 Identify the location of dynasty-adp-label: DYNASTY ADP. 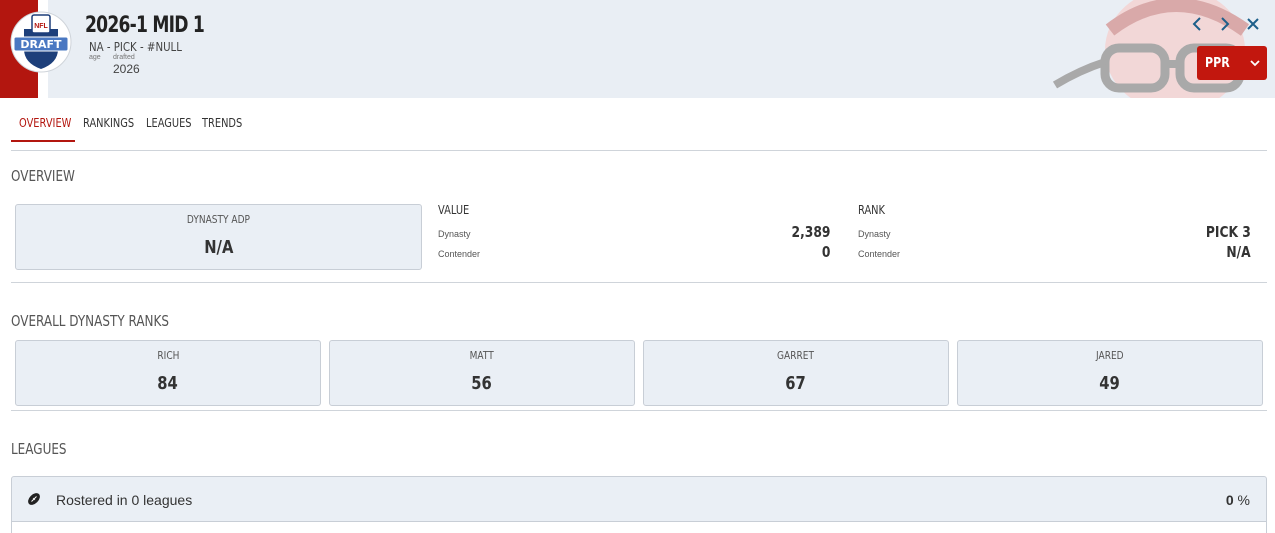
(218, 219).